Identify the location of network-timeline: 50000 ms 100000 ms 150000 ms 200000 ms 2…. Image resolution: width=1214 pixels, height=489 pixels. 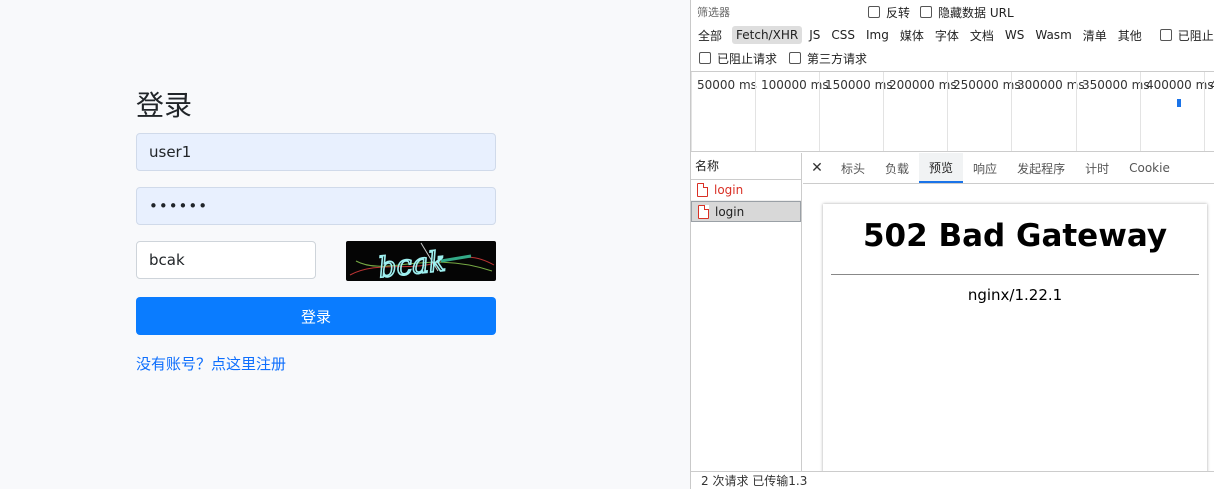
(952, 111).